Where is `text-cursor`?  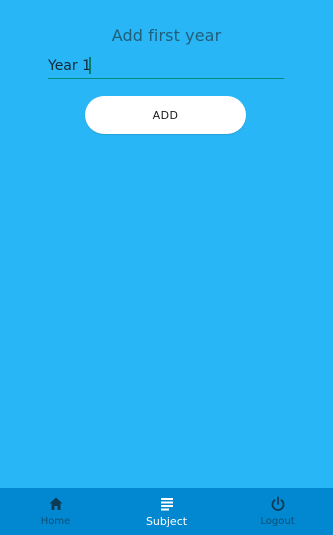
text-cursor is located at coordinates (90, 65).